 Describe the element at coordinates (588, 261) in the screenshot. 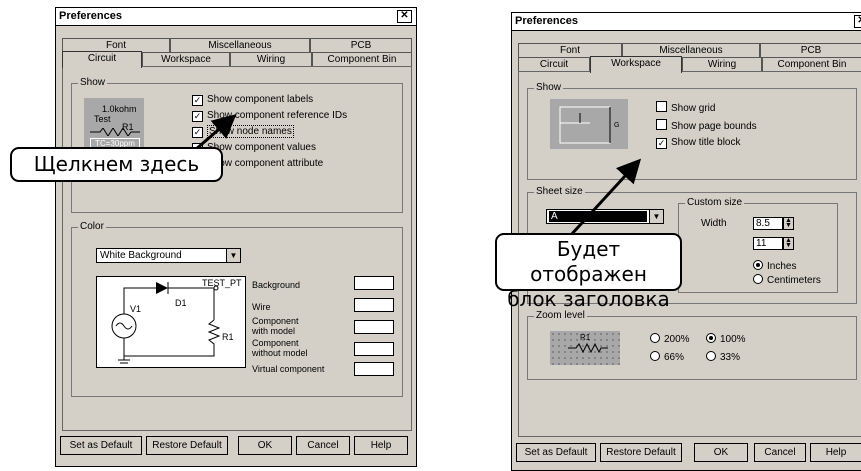

I see `callout-line-1: Будет отображен` at that location.